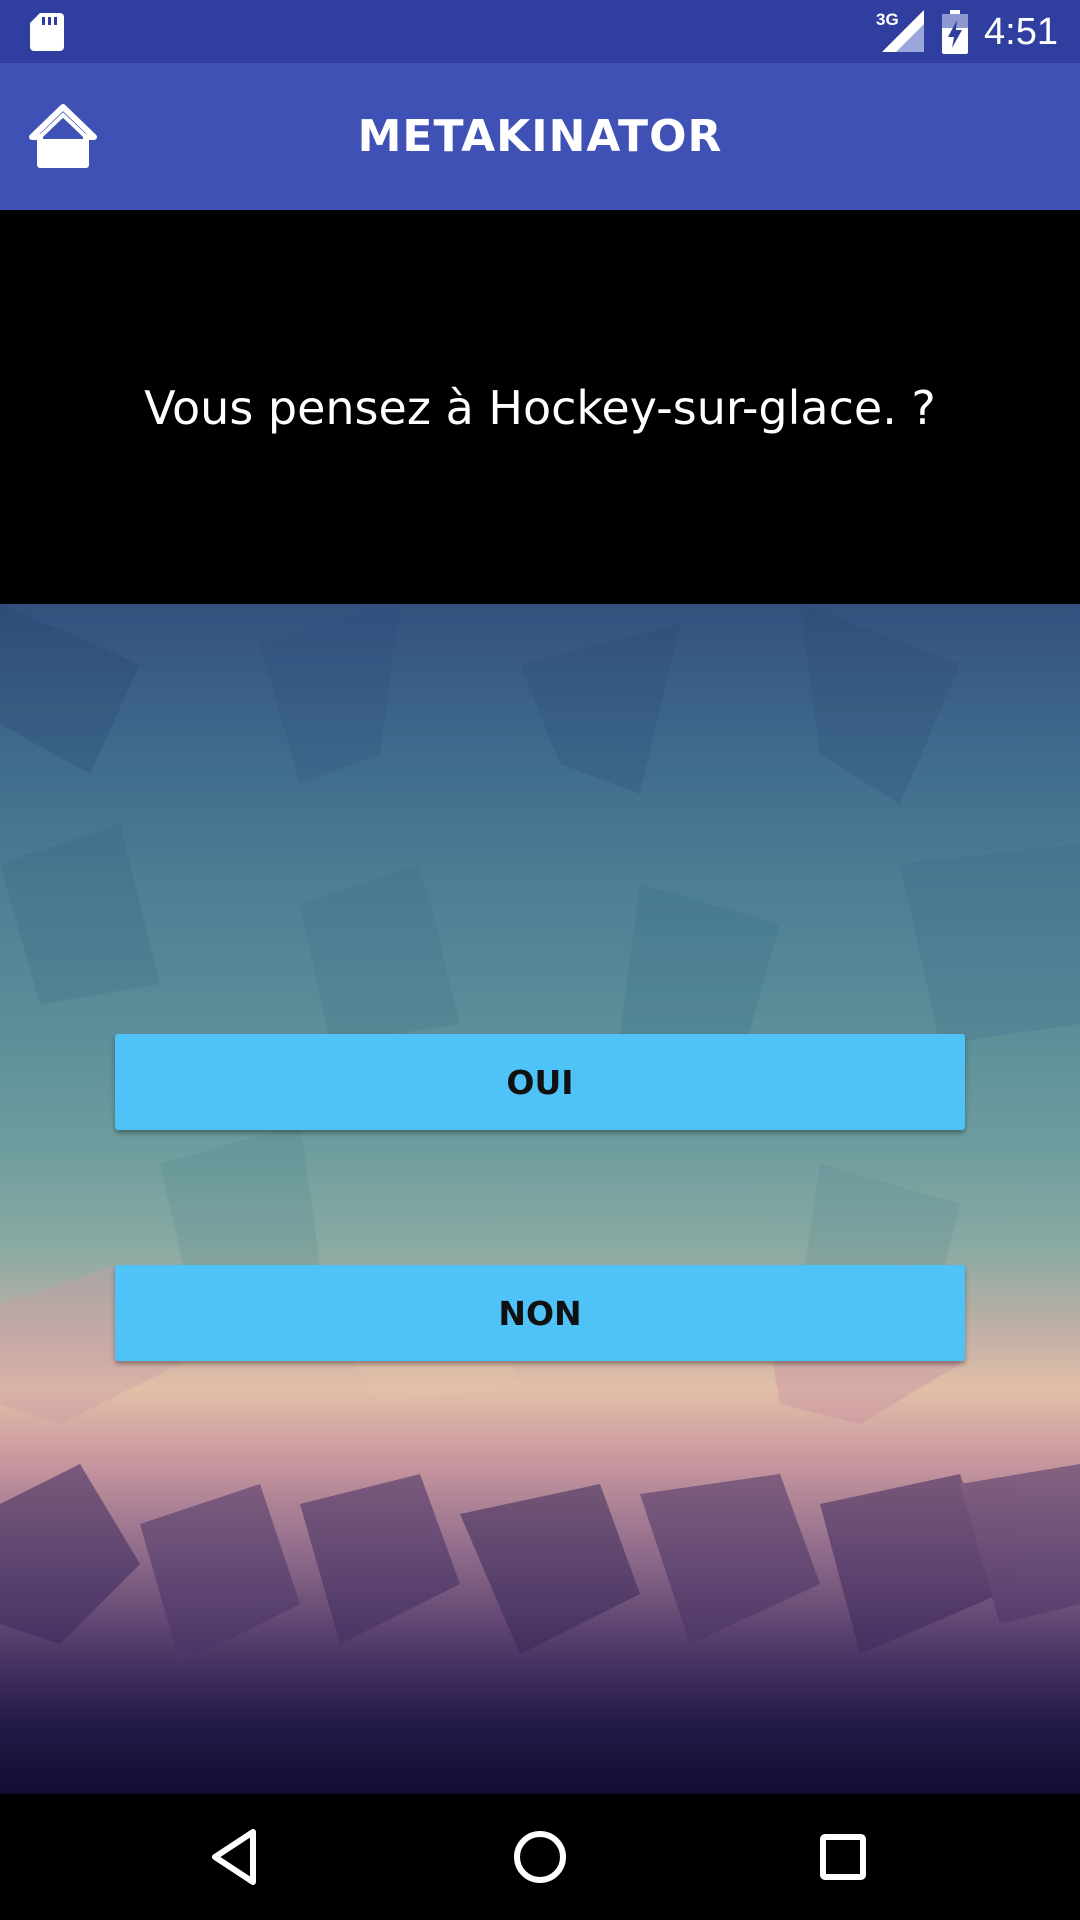 The height and width of the screenshot is (1920, 1080). I want to click on yes-button: OUI, so click(540, 1082).